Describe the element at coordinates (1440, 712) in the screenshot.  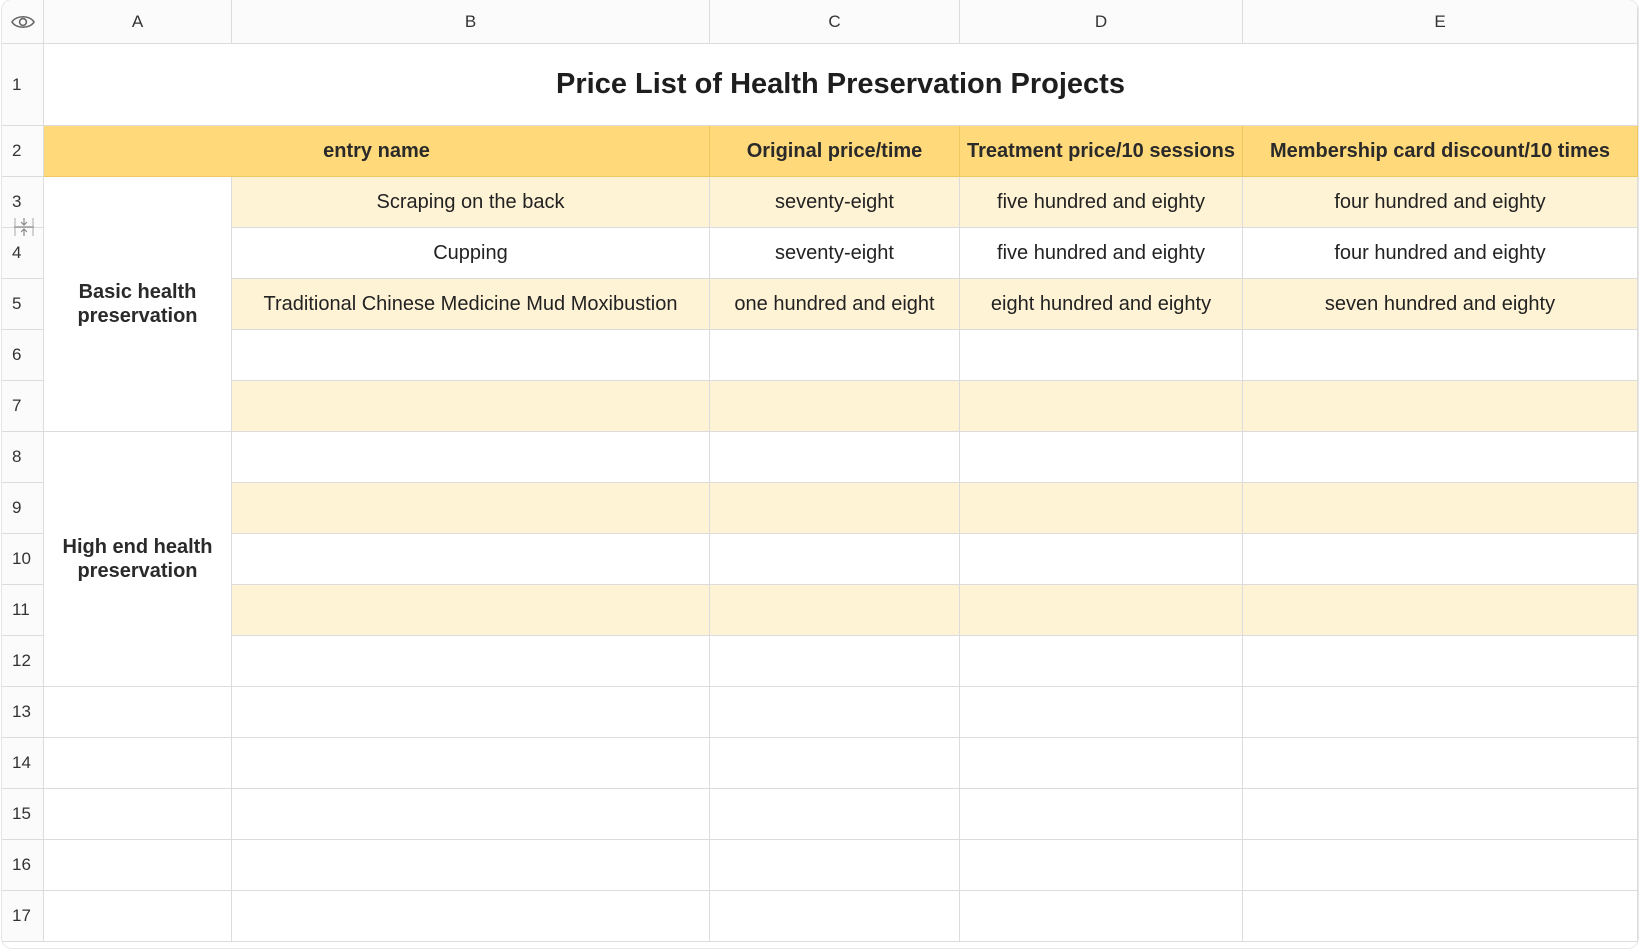
I see `cell-e13` at that location.